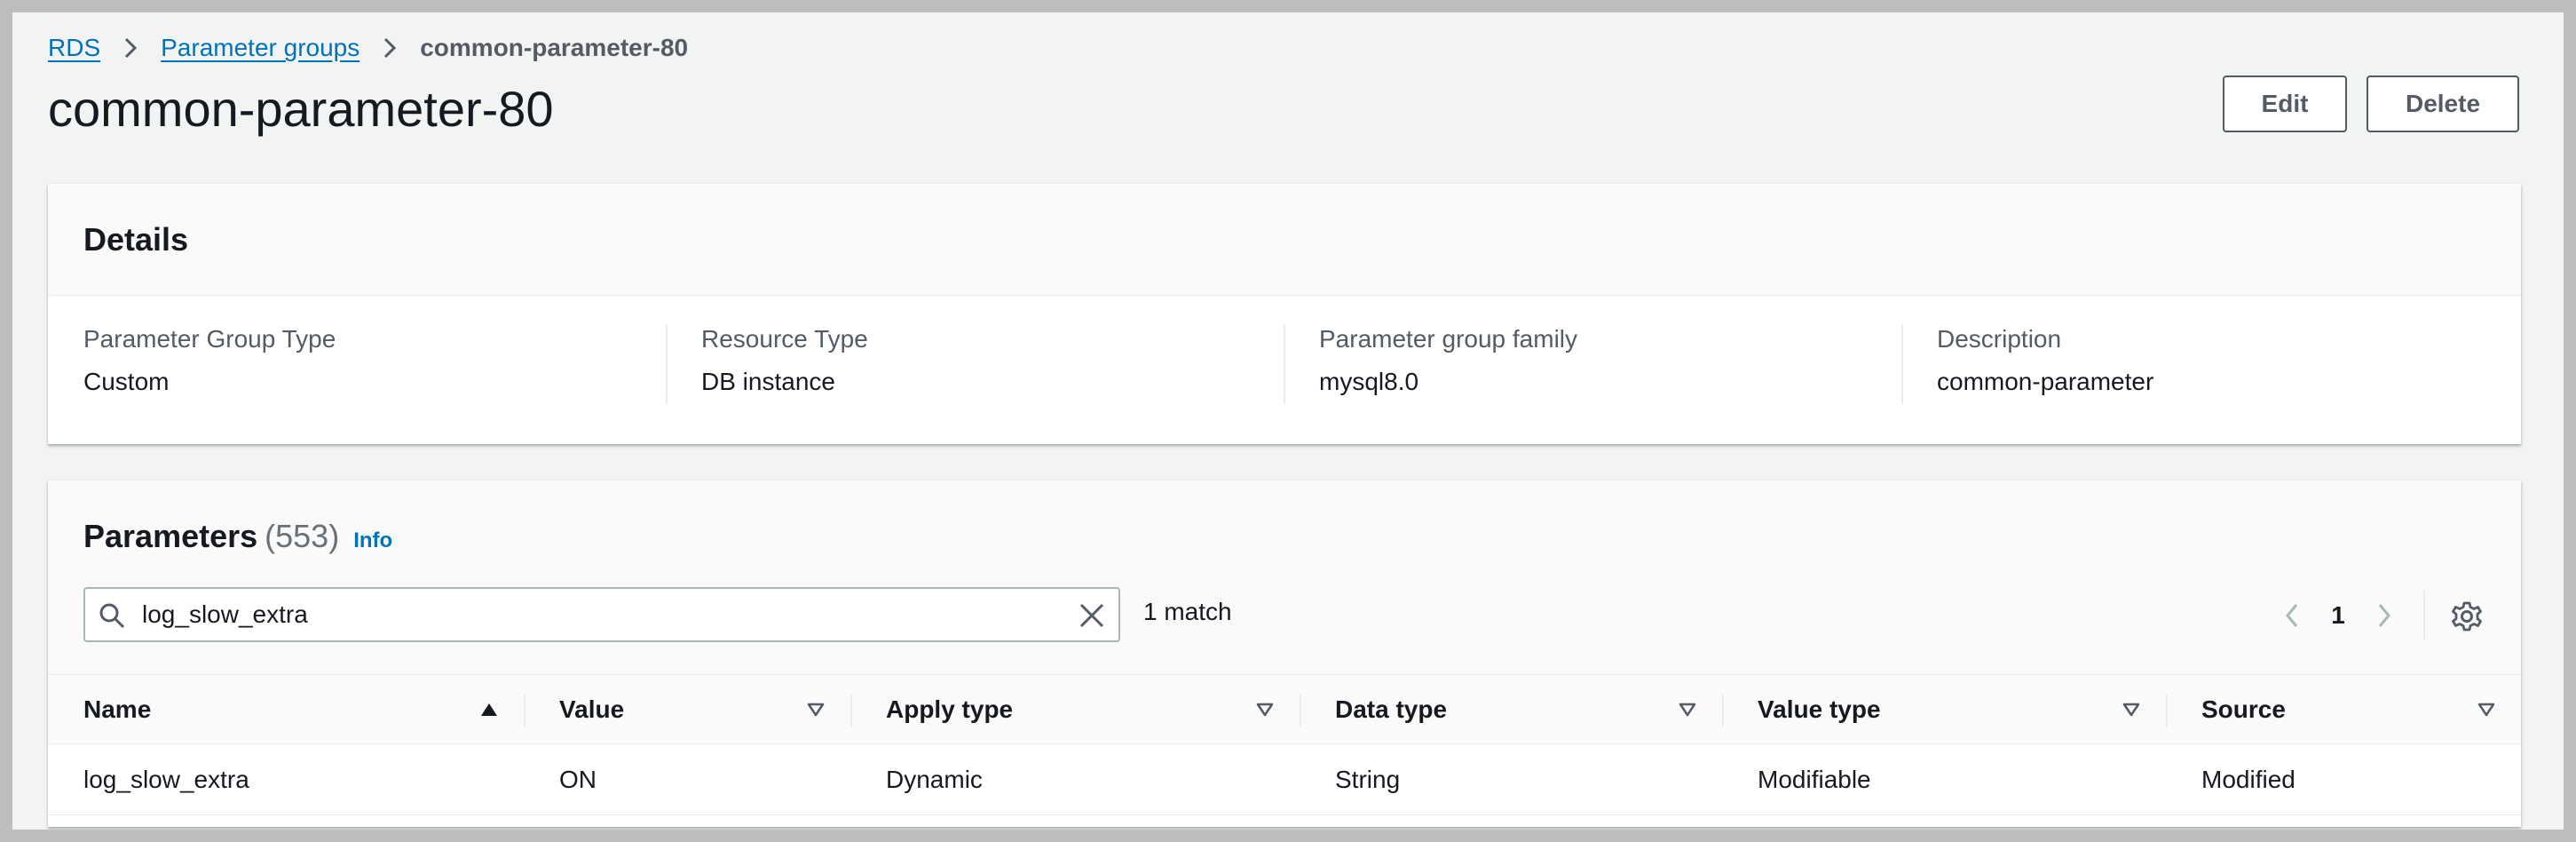 The width and height of the screenshot is (2576, 842). Describe the element at coordinates (1944, 779) in the screenshot. I see `cell-value-type: Modifiable` at that location.